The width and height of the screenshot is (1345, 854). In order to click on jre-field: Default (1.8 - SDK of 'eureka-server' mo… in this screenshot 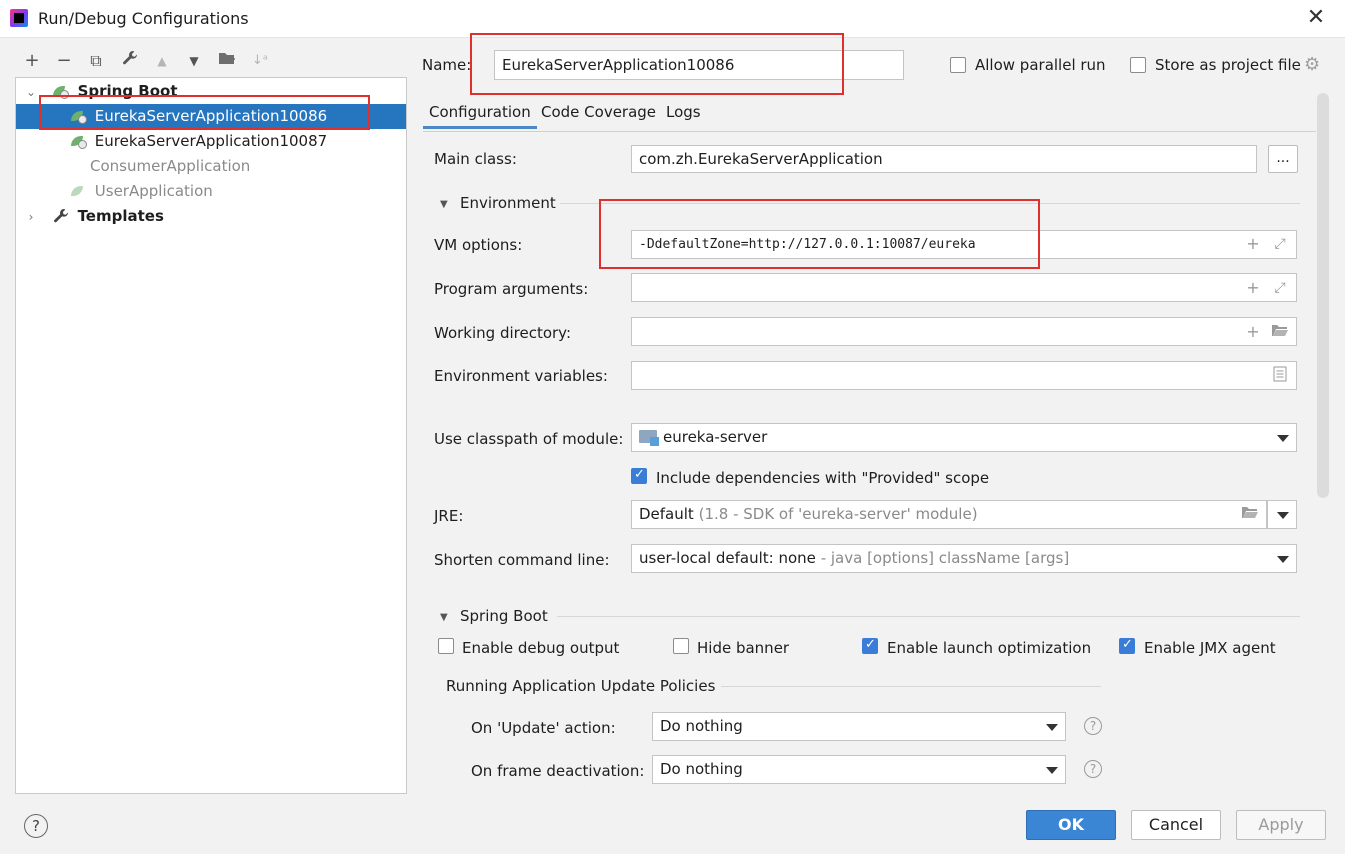, I will do `click(949, 514)`.